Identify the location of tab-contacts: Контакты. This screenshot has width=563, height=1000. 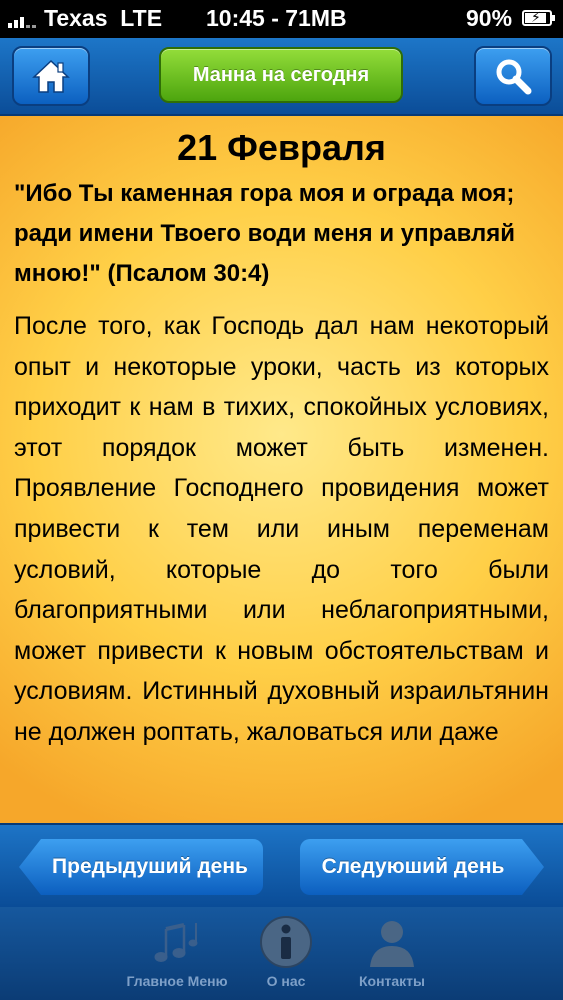
(392, 955).